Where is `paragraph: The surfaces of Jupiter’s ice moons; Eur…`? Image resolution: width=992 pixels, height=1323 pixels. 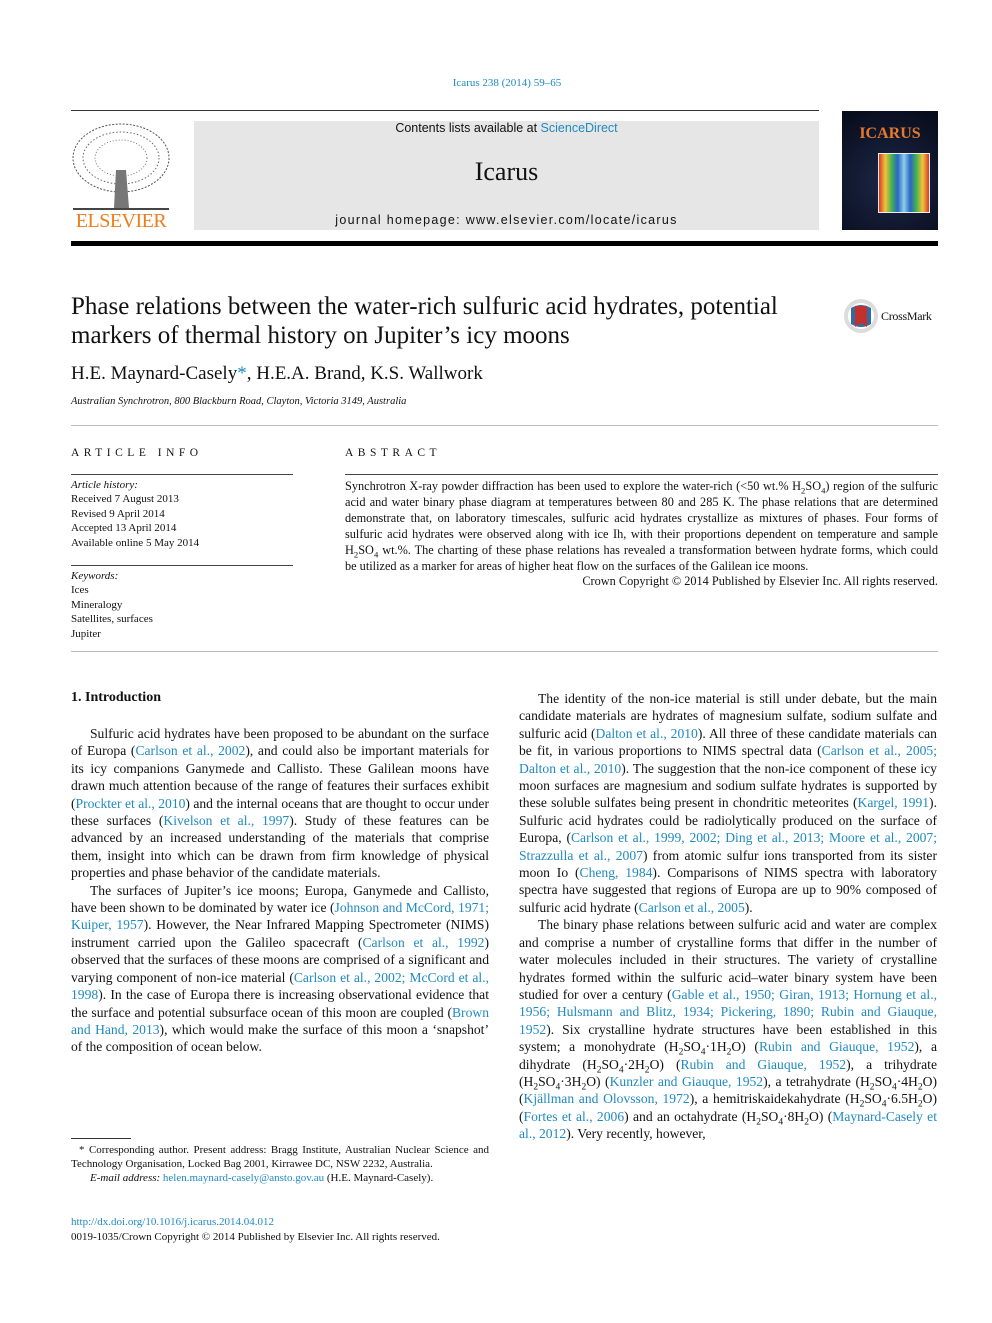 paragraph: The surfaces of Jupiter’s ice moons; Eur… is located at coordinates (280, 969).